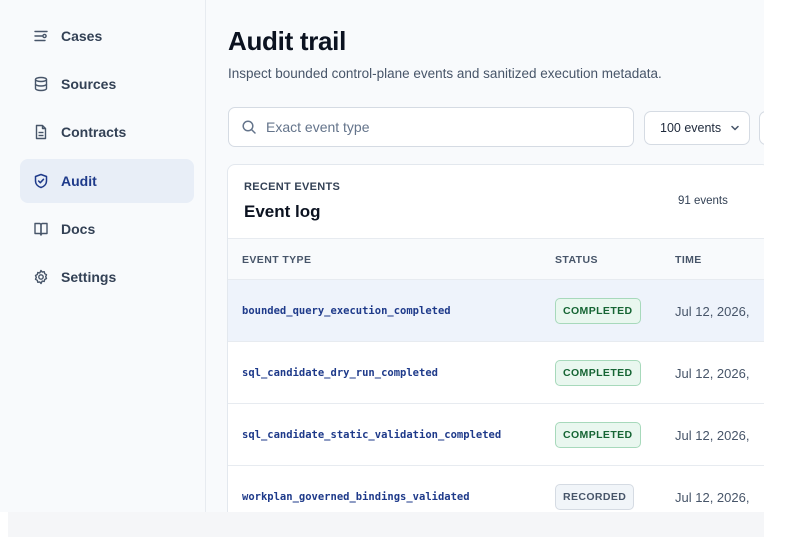  What do you see at coordinates (107, 181) in the screenshot?
I see `sidebar-item-audit: Audit` at bounding box center [107, 181].